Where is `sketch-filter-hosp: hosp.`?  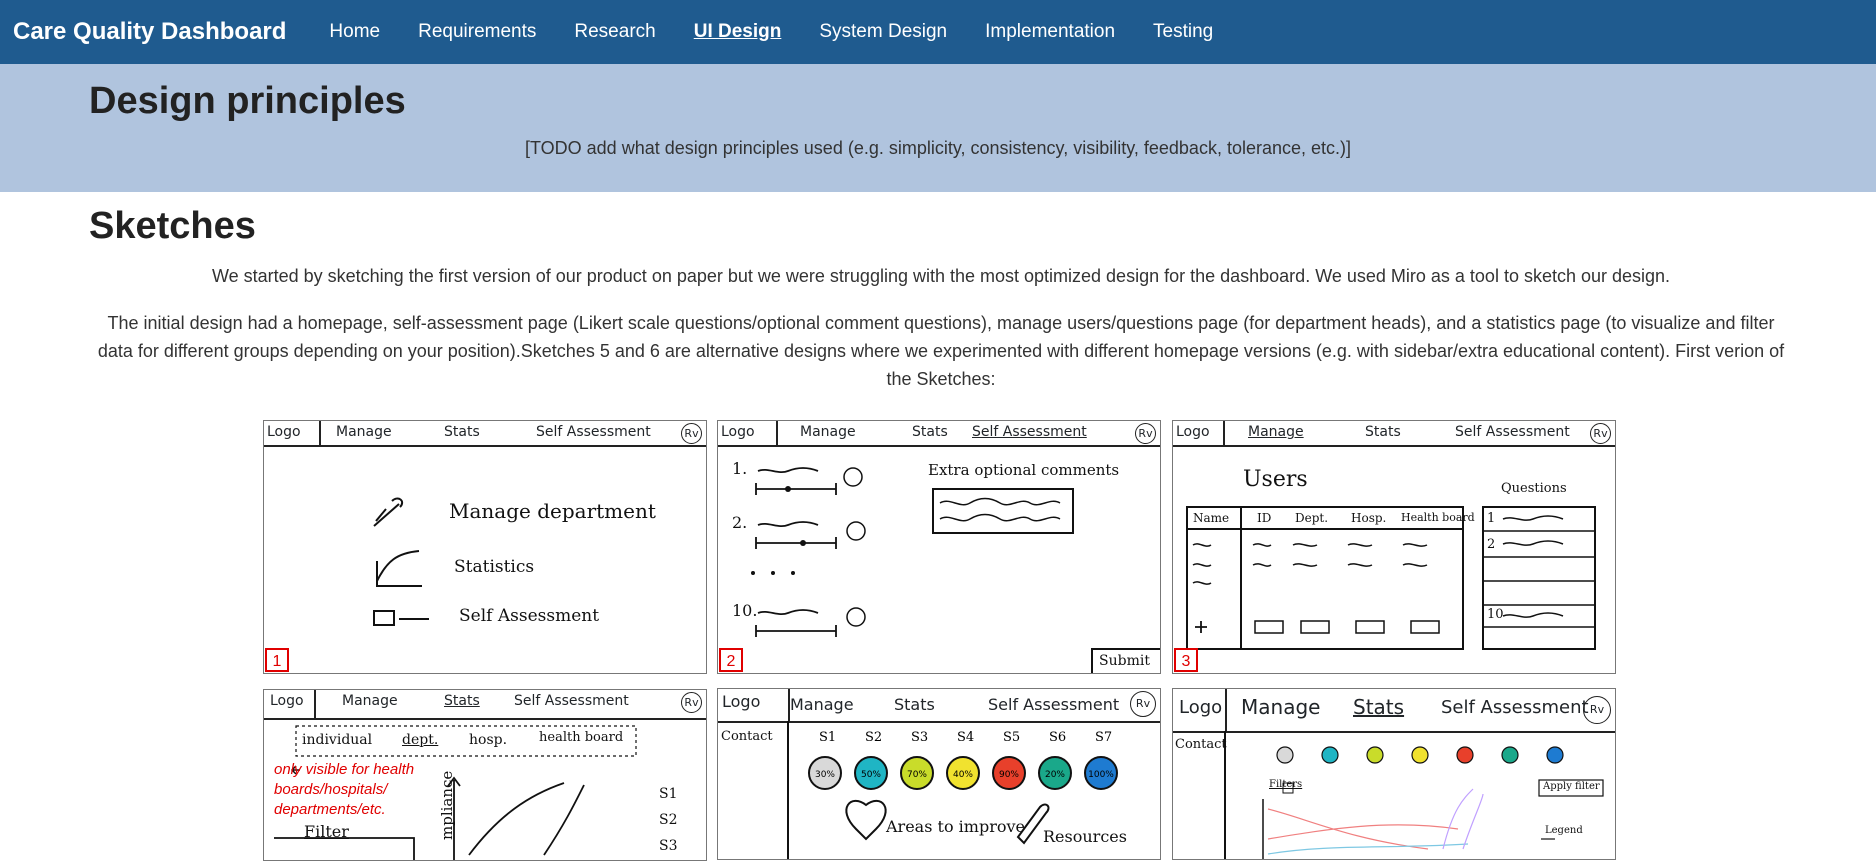
sketch-filter-hosp: hosp. is located at coordinates (488, 740).